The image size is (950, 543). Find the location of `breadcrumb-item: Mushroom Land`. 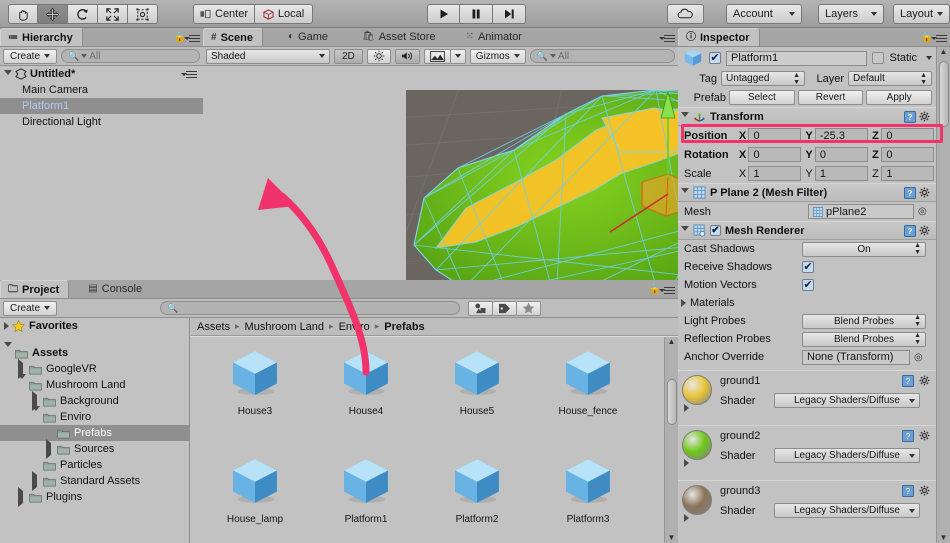

breadcrumb-item: Mushroom Land is located at coordinates (285, 327).